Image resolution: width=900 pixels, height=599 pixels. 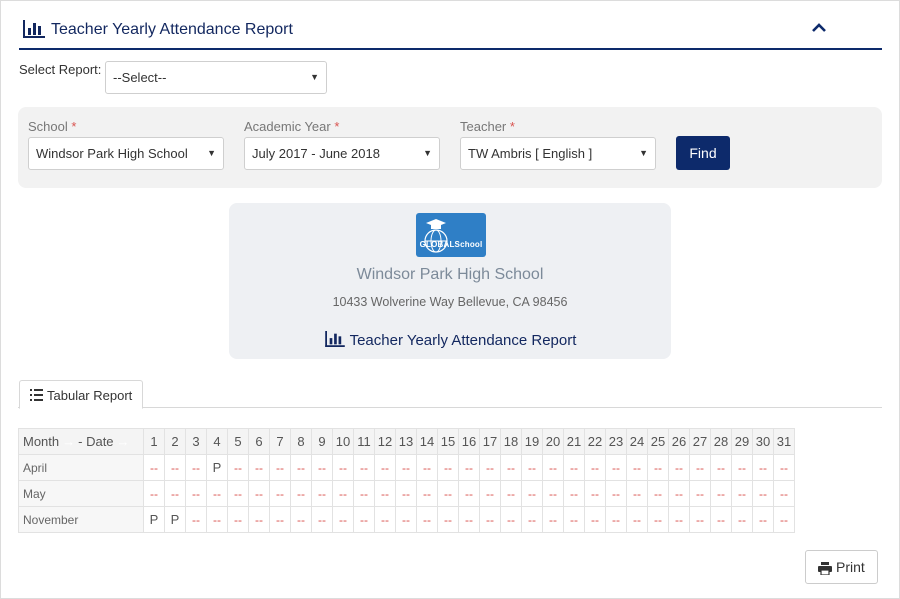 What do you see at coordinates (658, 441) in the screenshot?
I see `day-header: 25` at bounding box center [658, 441].